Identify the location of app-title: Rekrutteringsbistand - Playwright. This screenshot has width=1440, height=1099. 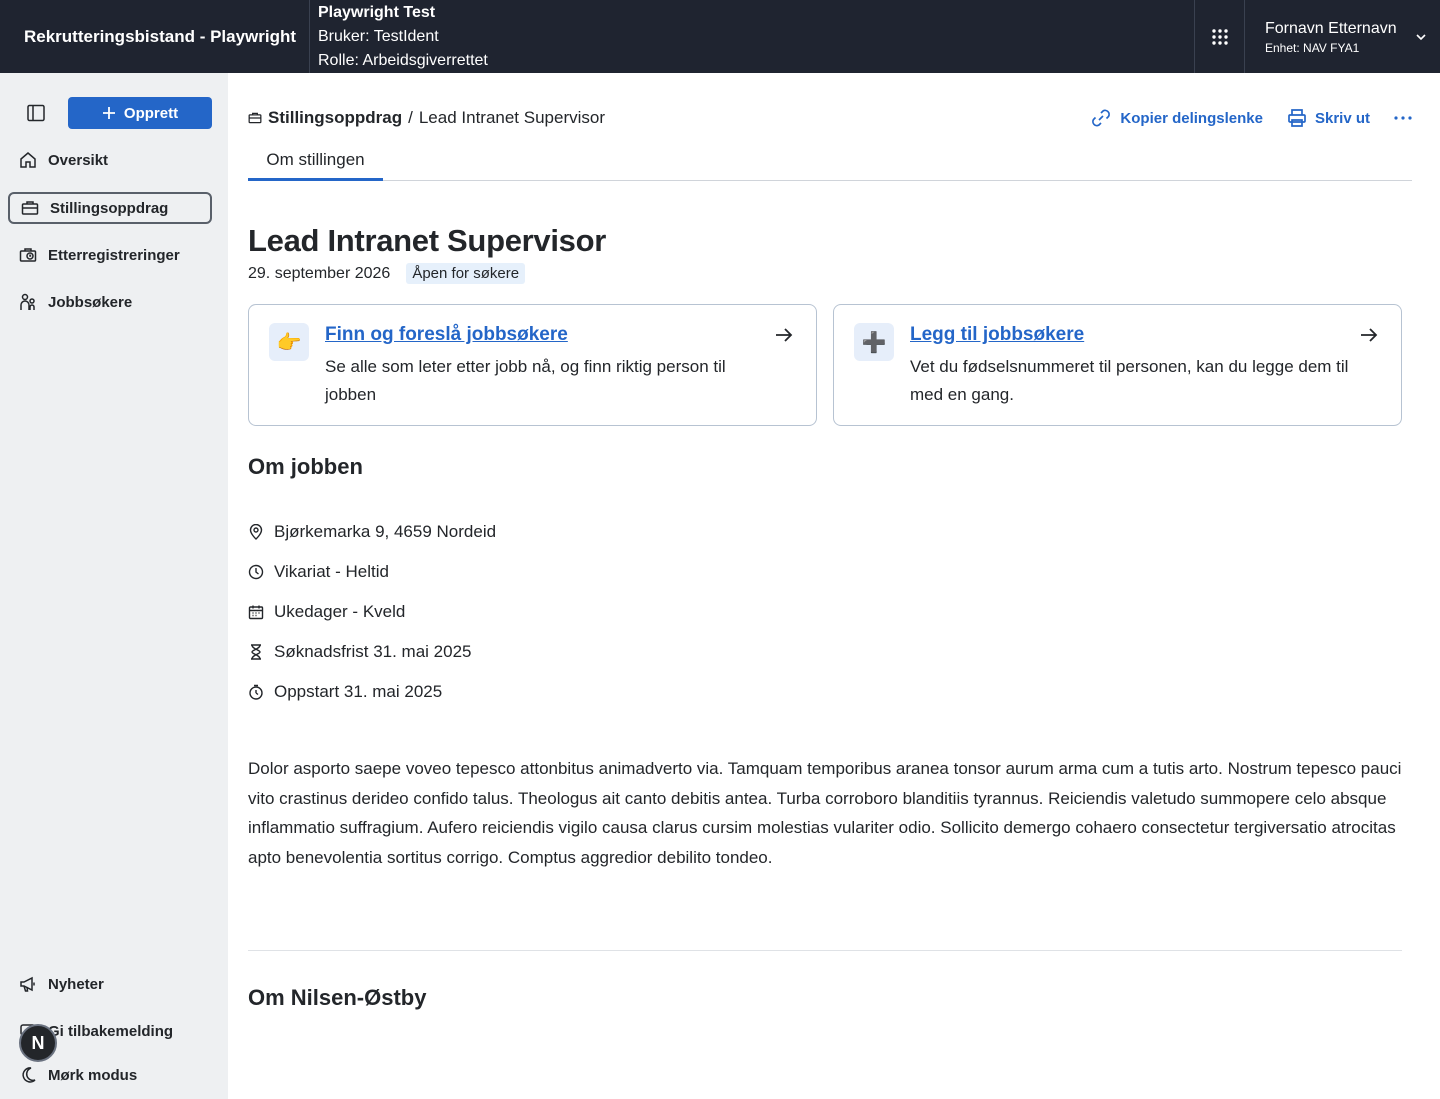
(155, 36).